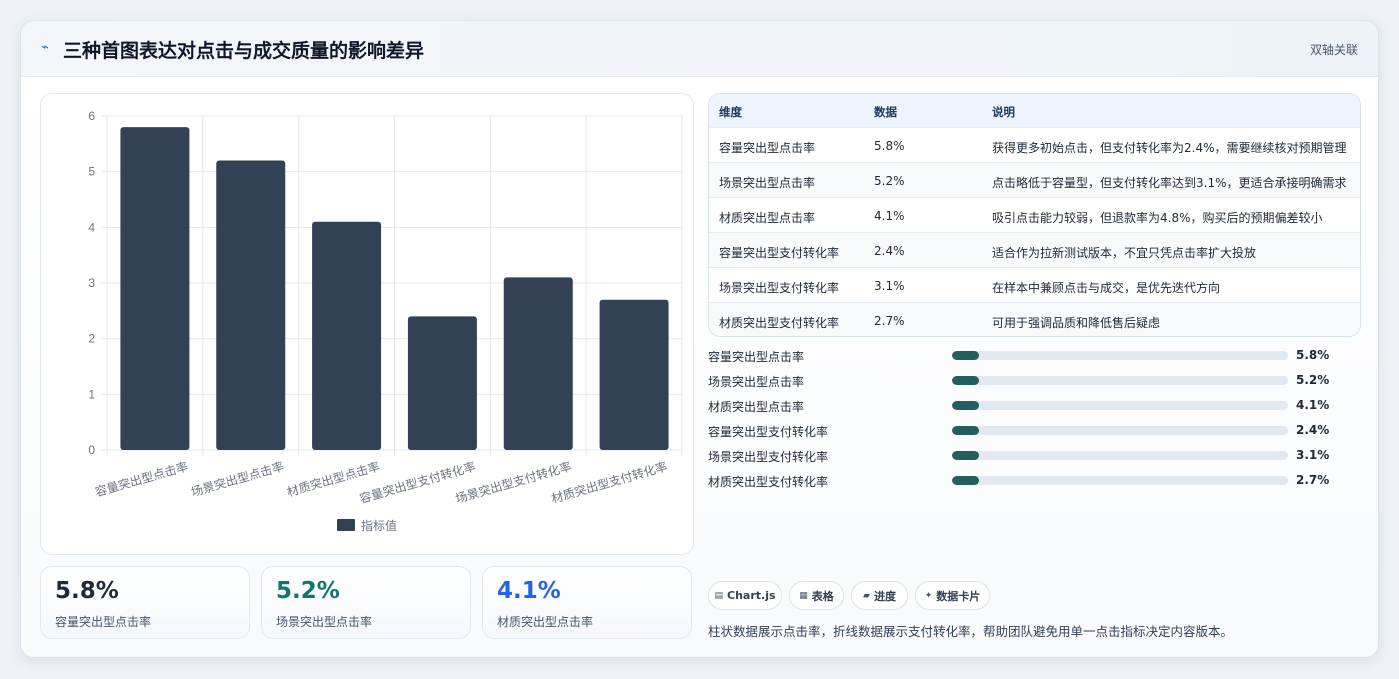  What do you see at coordinates (1157, 218) in the screenshot?
I see `cell-description: 吸引点击能力较弱，但退款率为4.8%，购买后的预期偏差较小` at bounding box center [1157, 218].